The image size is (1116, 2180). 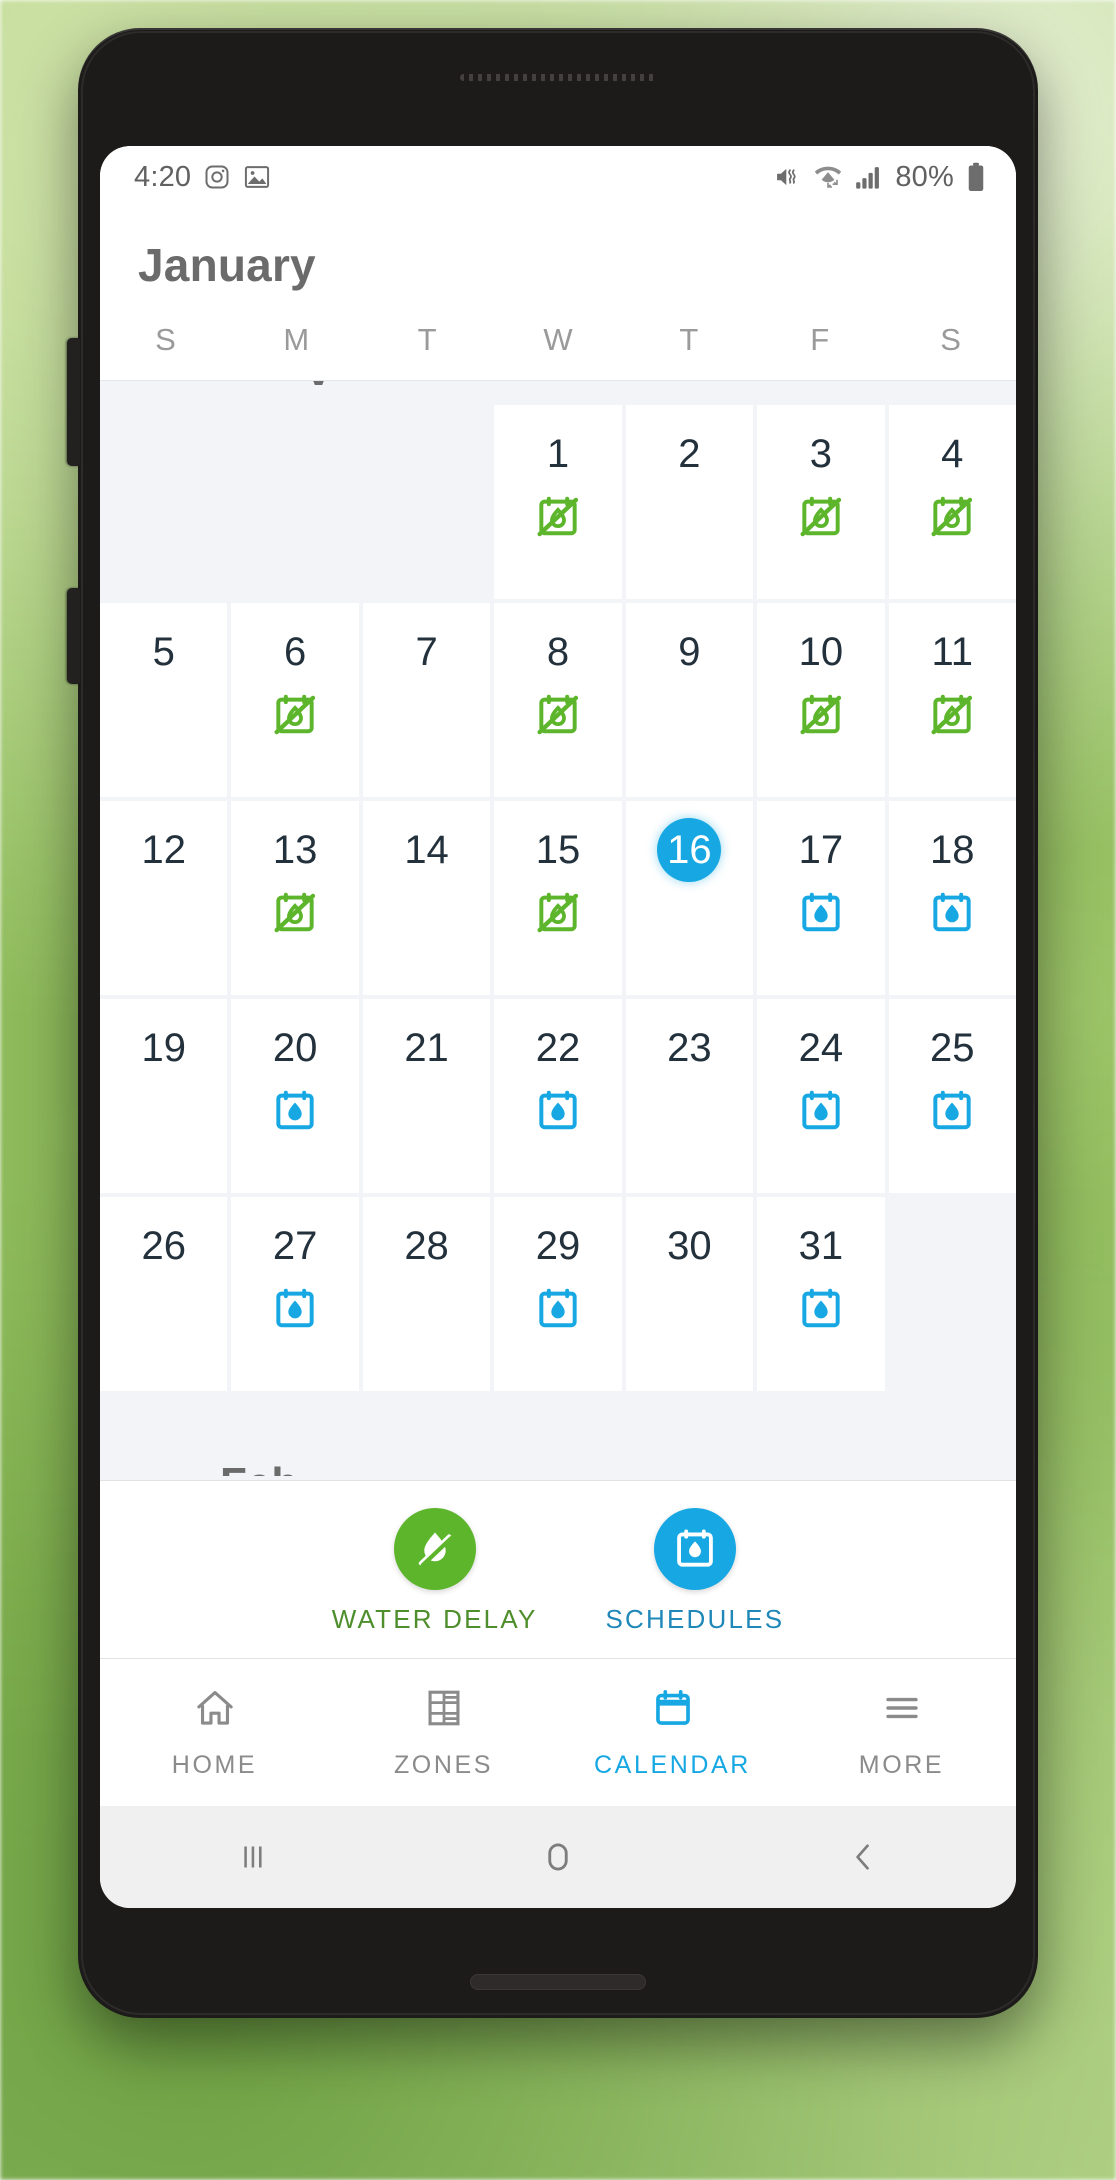 I want to click on signal-bars-icon, so click(x=869, y=177).